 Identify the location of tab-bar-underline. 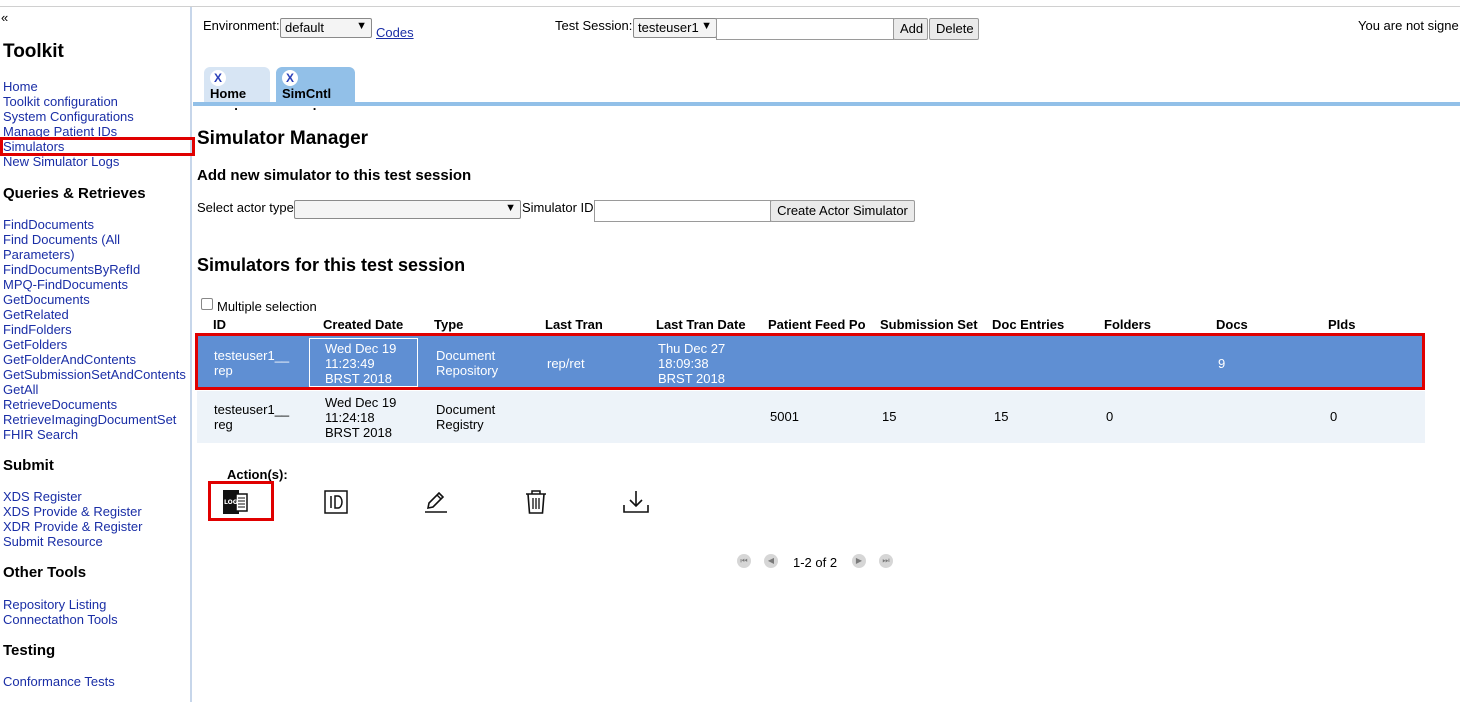
(826, 104).